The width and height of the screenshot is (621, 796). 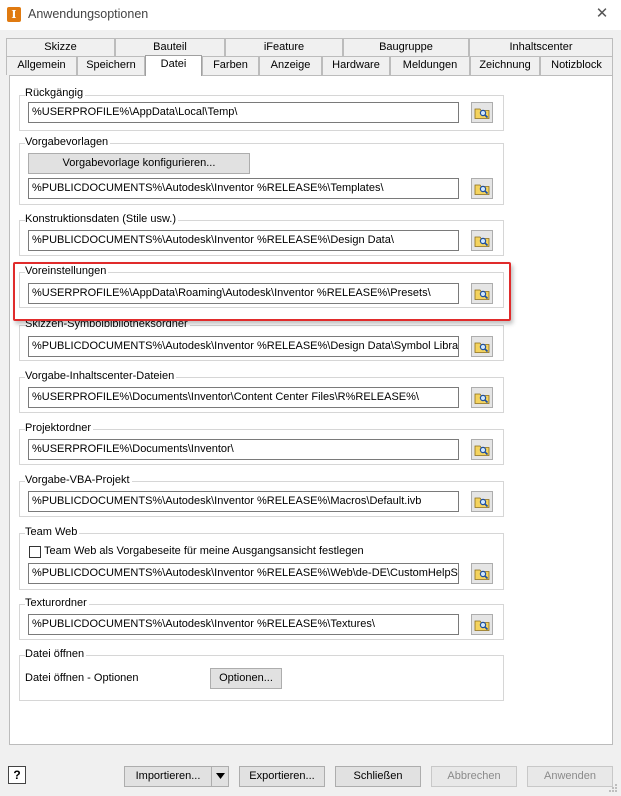 I want to click on content-center-browse-button, so click(x=482, y=397).